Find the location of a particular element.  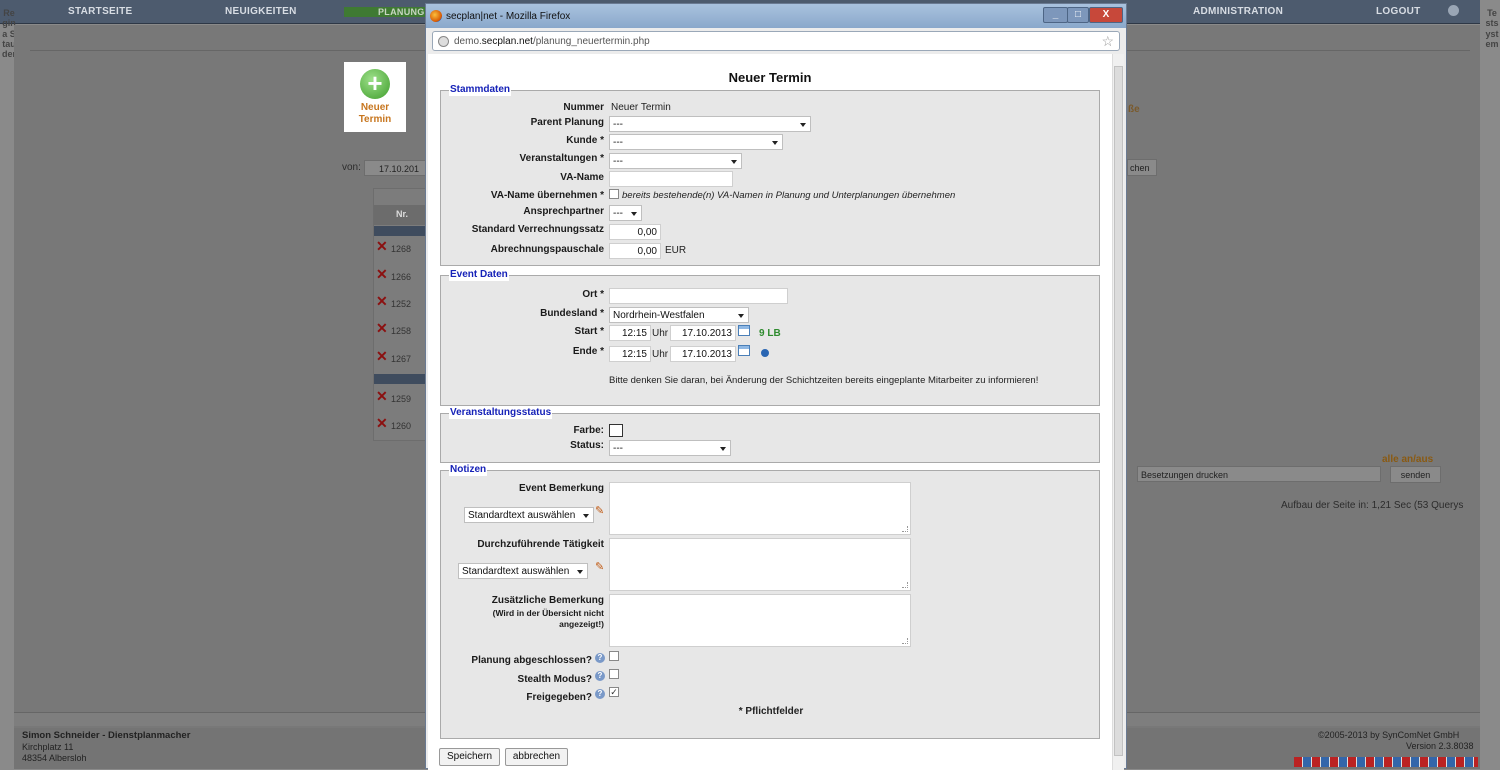

save-button: Speichern is located at coordinates (469, 757).